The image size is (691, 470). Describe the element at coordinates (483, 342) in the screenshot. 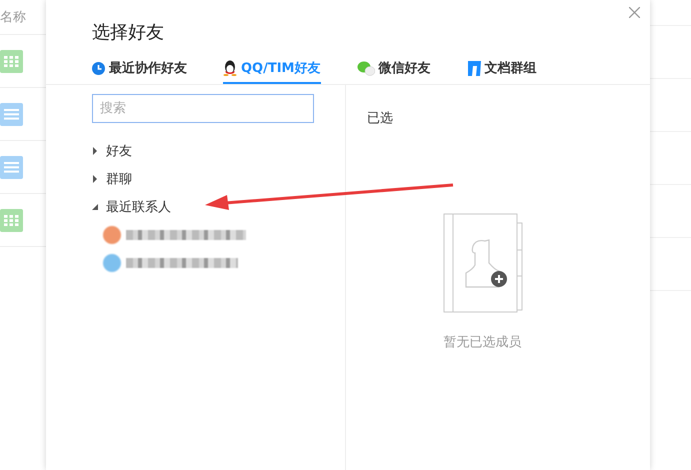

I see `empty-message: 暂无已选成员` at that location.